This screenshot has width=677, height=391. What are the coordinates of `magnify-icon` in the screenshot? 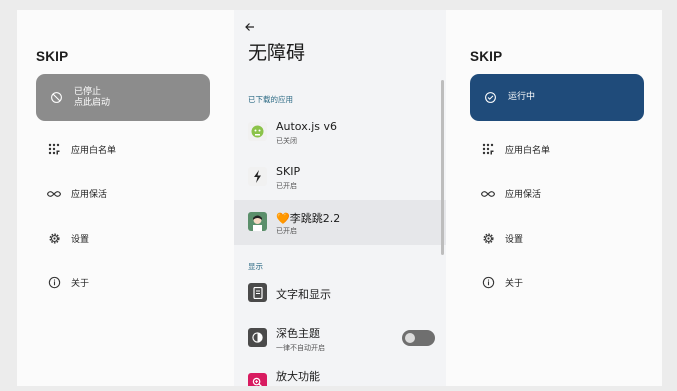 It's located at (257, 379).